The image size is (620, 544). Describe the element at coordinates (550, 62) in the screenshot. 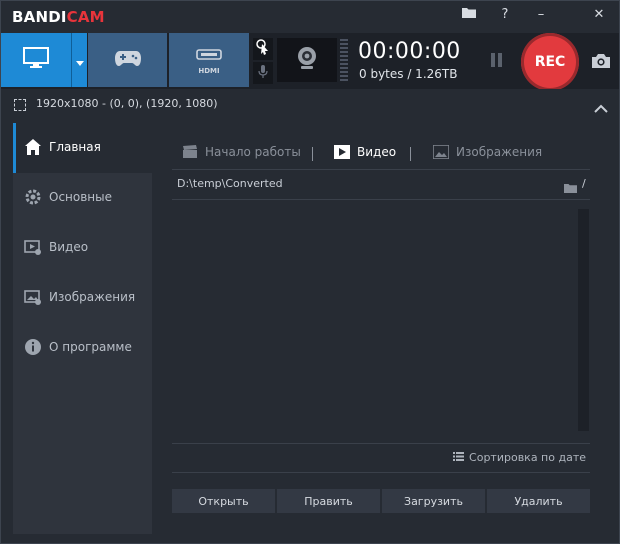

I see `rec-button: REC` at that location.